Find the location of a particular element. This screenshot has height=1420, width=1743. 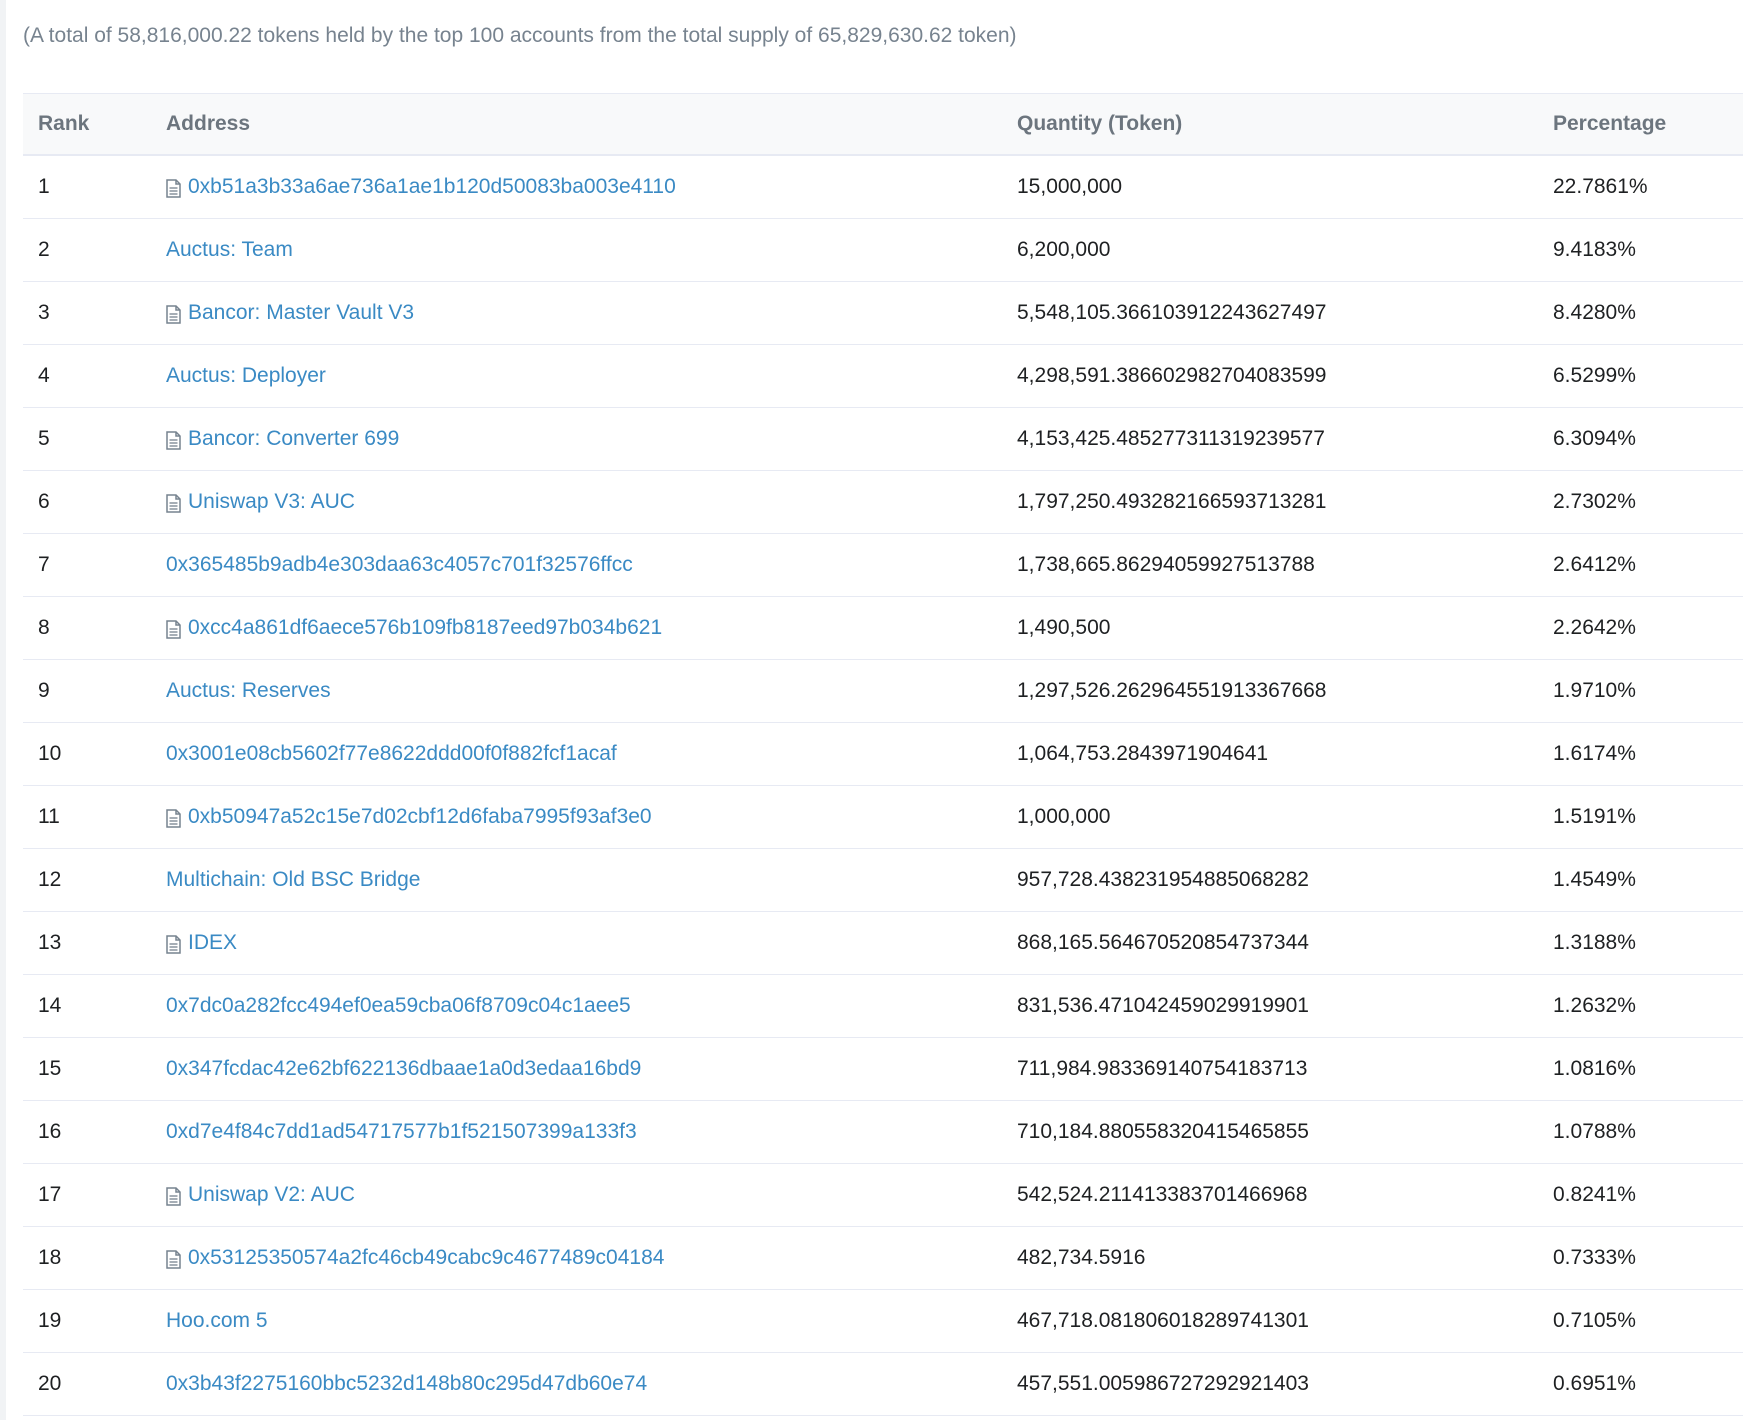

table-row: 2 Auctus: Team 6,200,000 9.4183% is located at coordinates (883, 250).